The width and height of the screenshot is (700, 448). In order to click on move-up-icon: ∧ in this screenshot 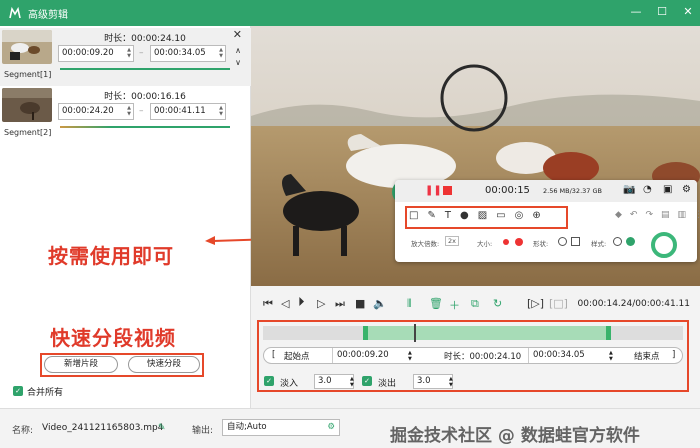, I will do `click(238, 50)`.